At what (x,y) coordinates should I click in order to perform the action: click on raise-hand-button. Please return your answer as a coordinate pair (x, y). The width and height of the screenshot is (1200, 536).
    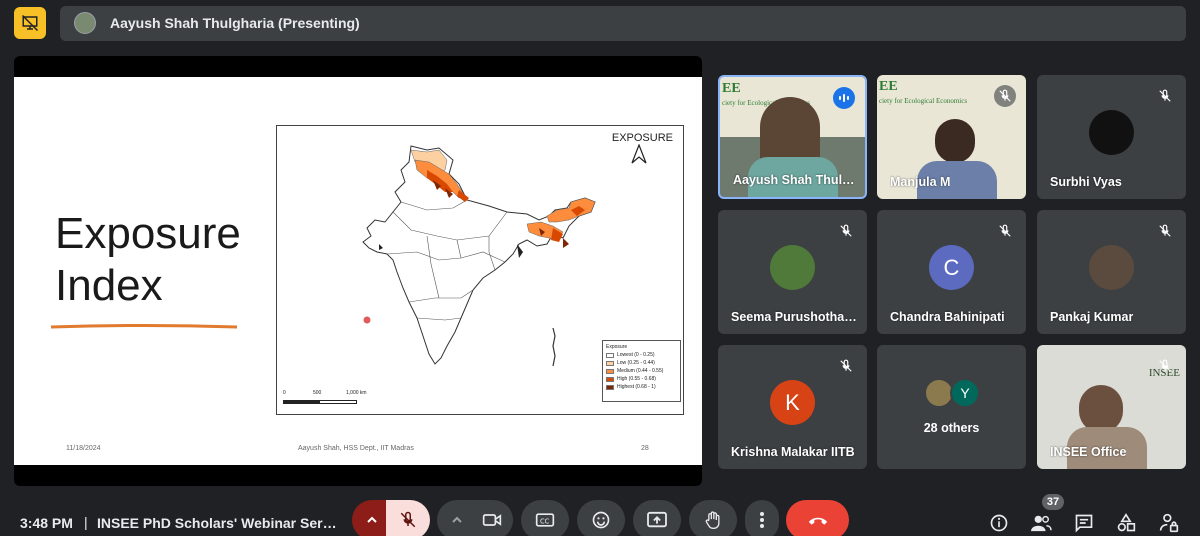
    Looking at the image, I should click on (713, 518).